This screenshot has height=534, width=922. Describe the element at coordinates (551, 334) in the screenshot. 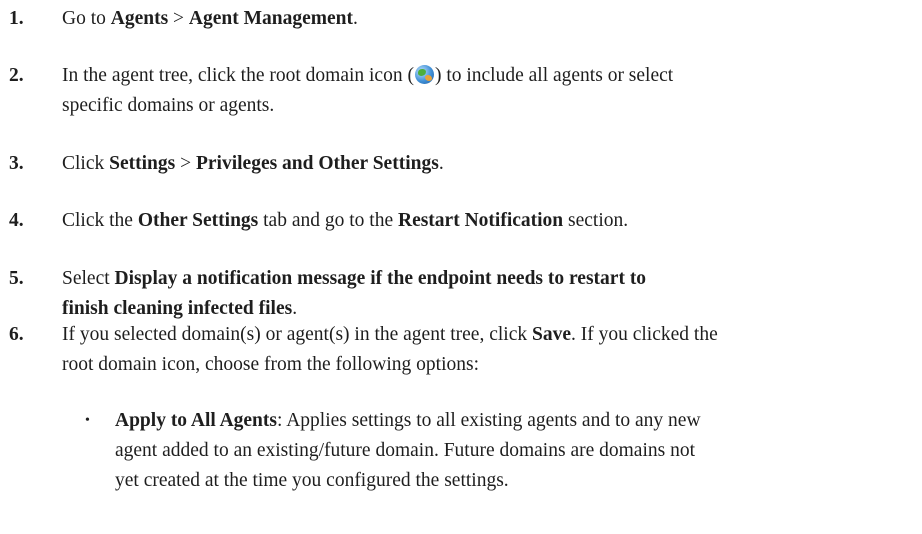

I see `button-save-ref: Save` at that location.